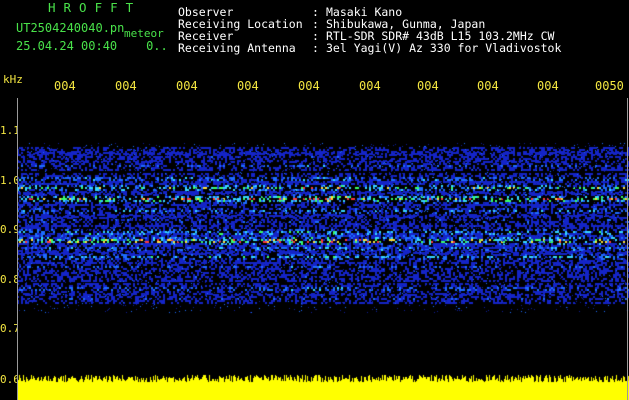  Describe the element at coordinates (70, 28) in the screenshot. I see `file-name: UT2504240040.pn` at that location.